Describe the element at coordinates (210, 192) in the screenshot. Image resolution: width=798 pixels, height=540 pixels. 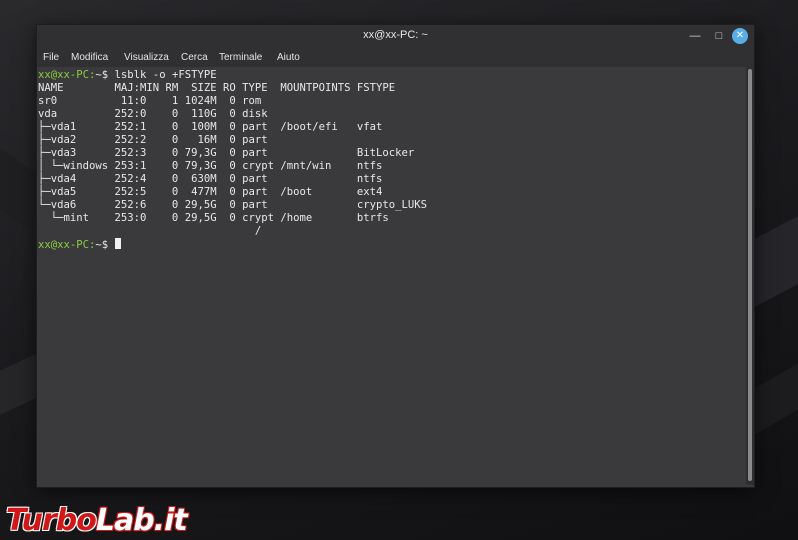
I see `output-line: ├─vda5 252:5 0 477M 0 part /boot ext4` at that location.